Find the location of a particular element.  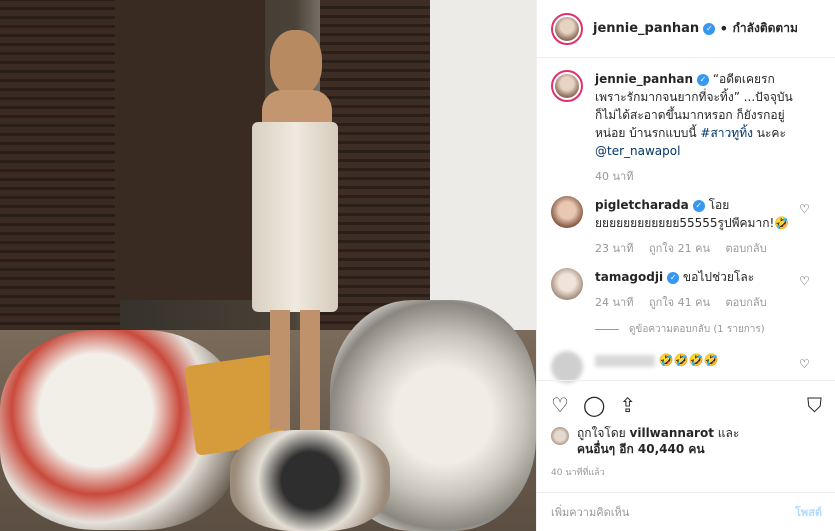

post-comment-button: โพสต์ is located at coordinates (808, 512).